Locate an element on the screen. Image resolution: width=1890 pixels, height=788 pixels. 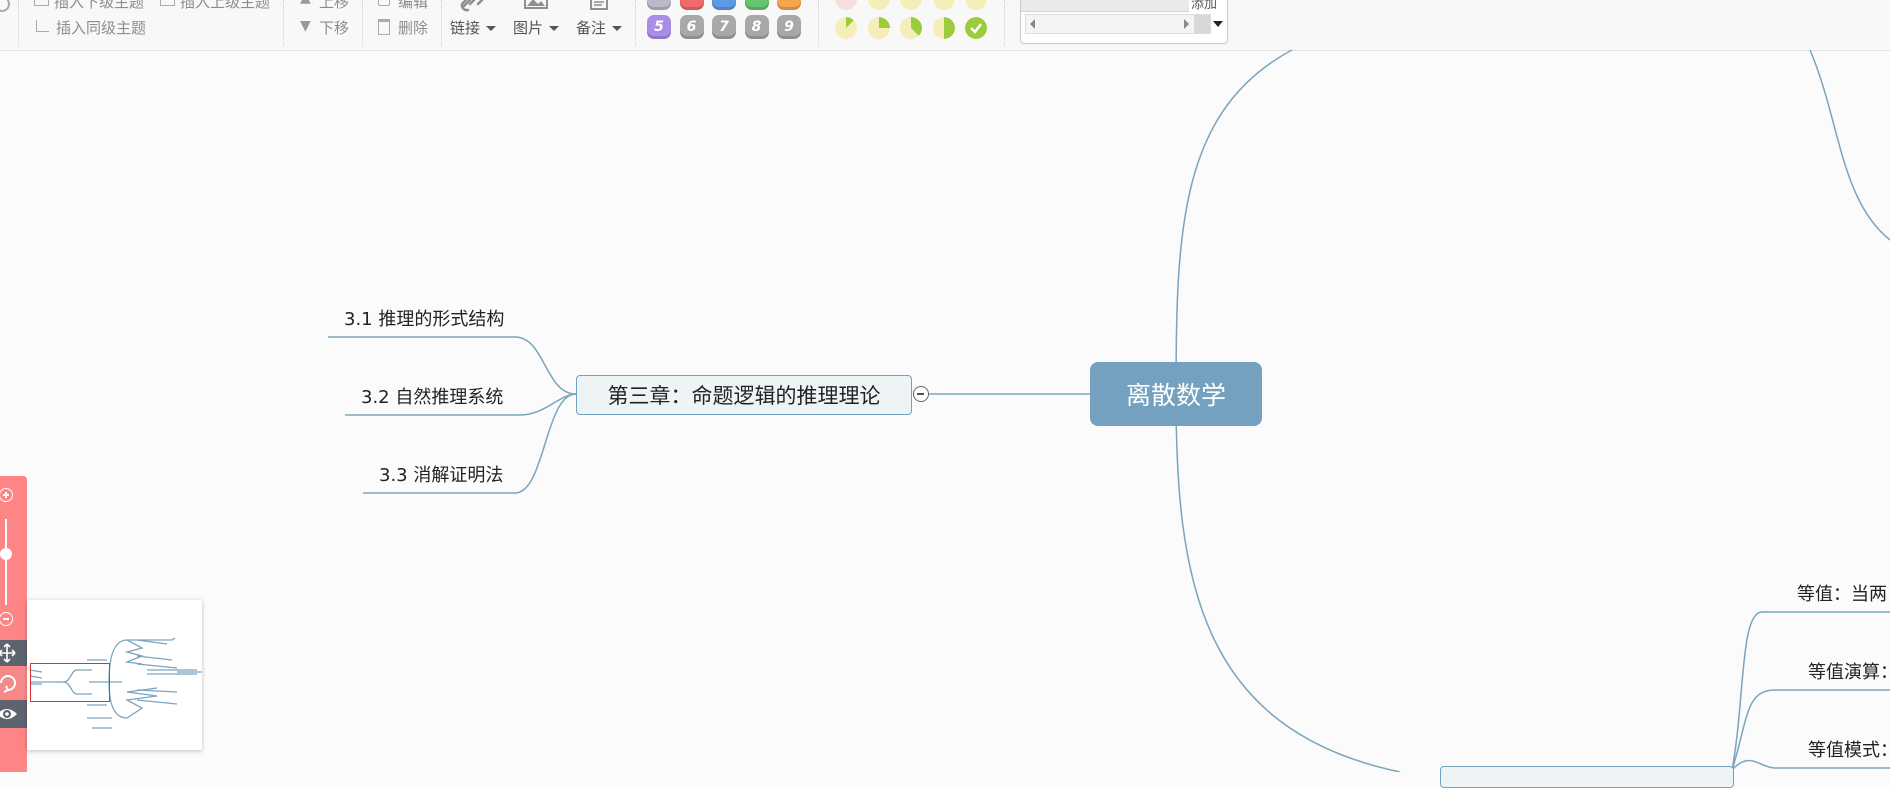
zoom-slider-track is located at coordinates (6, 562).